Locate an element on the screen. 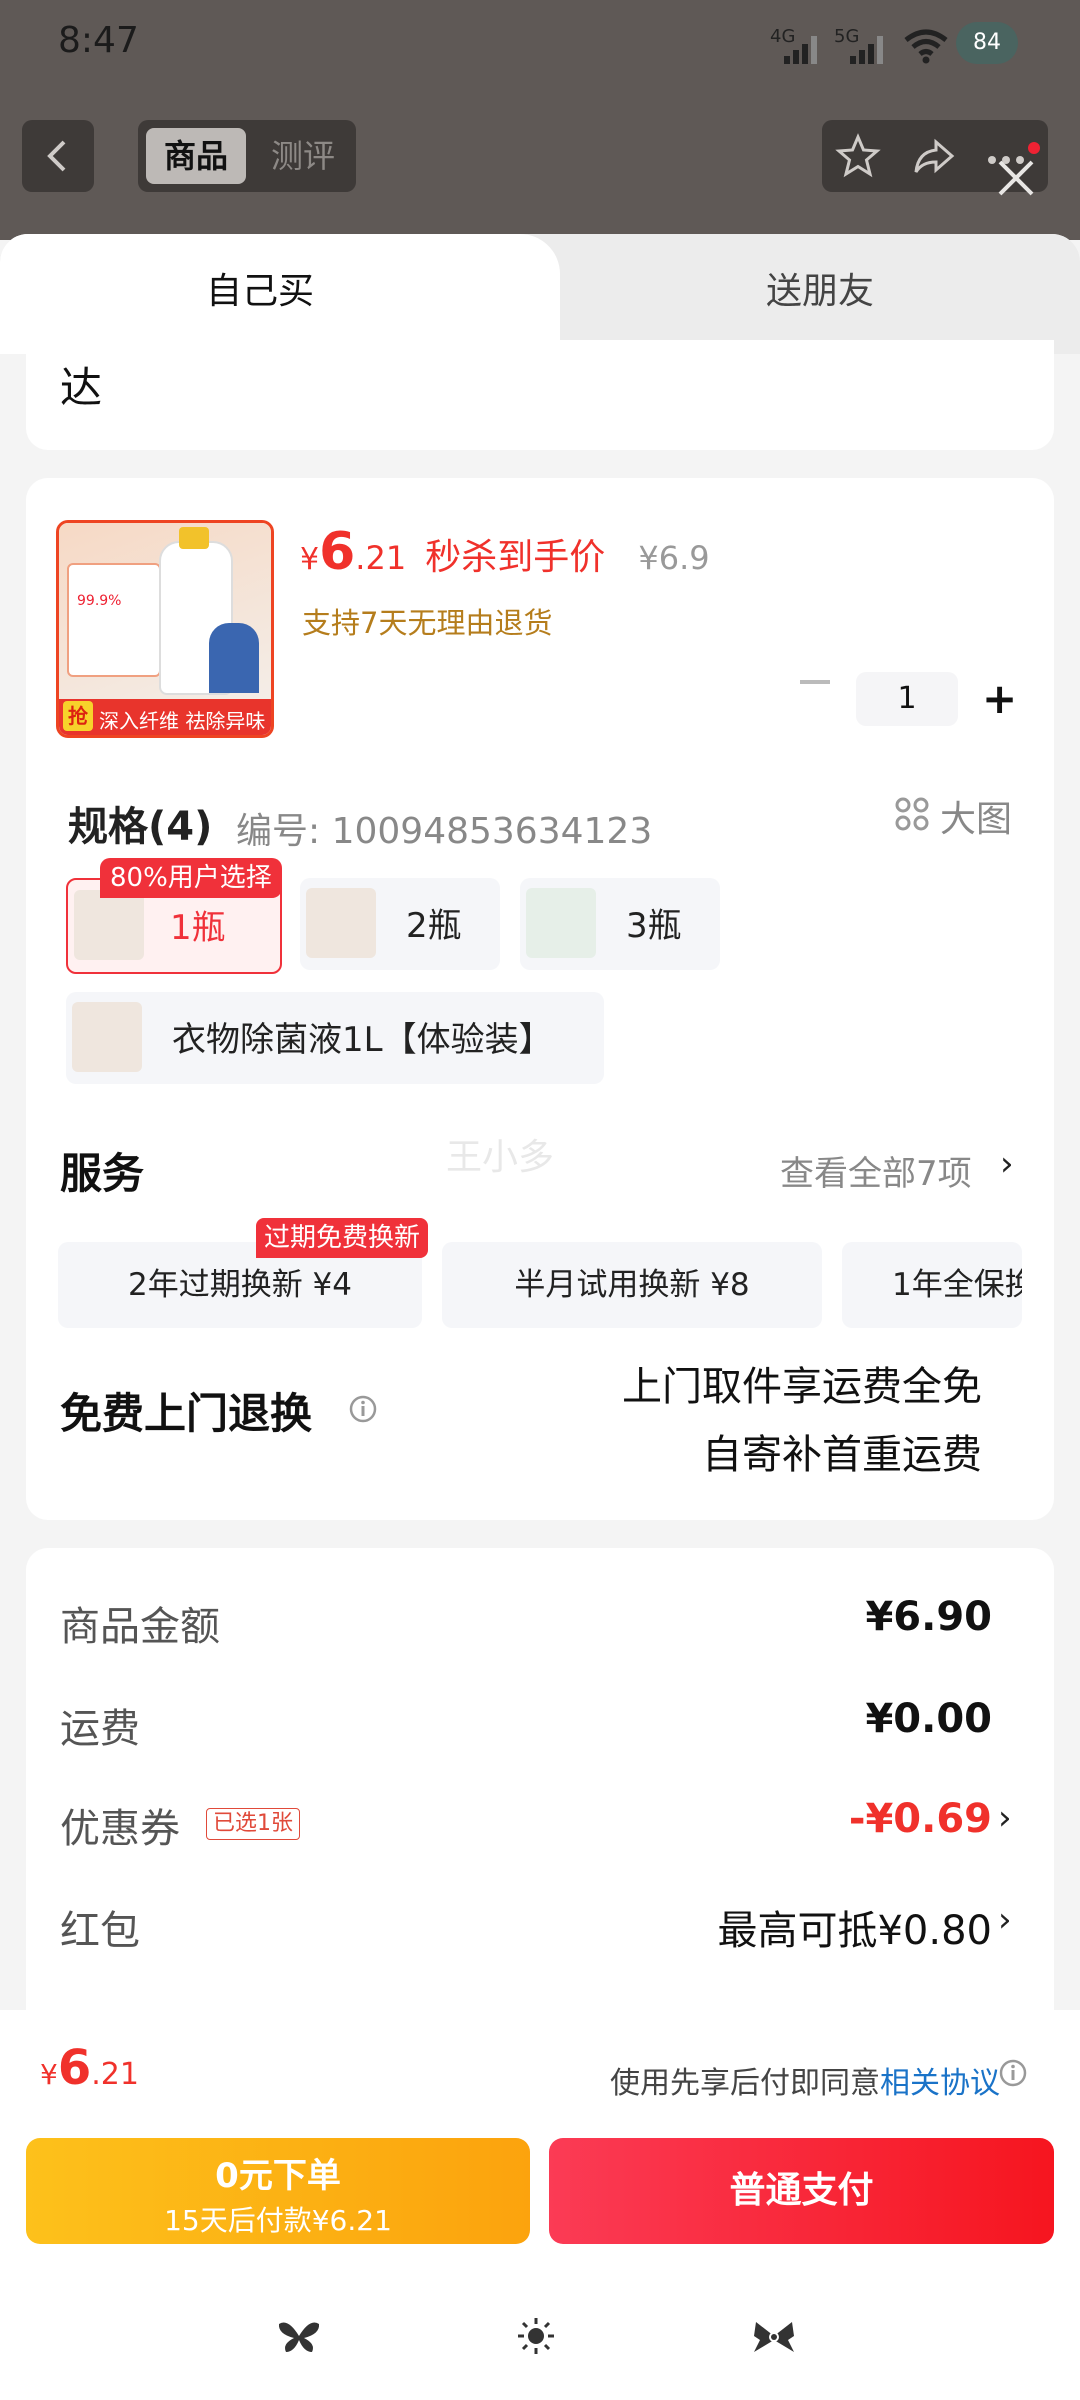 The width and height of the screenshot is (1080, 2400). free-return-line1: 上门取件享运费全免 is located at coordinates (802, 1387).